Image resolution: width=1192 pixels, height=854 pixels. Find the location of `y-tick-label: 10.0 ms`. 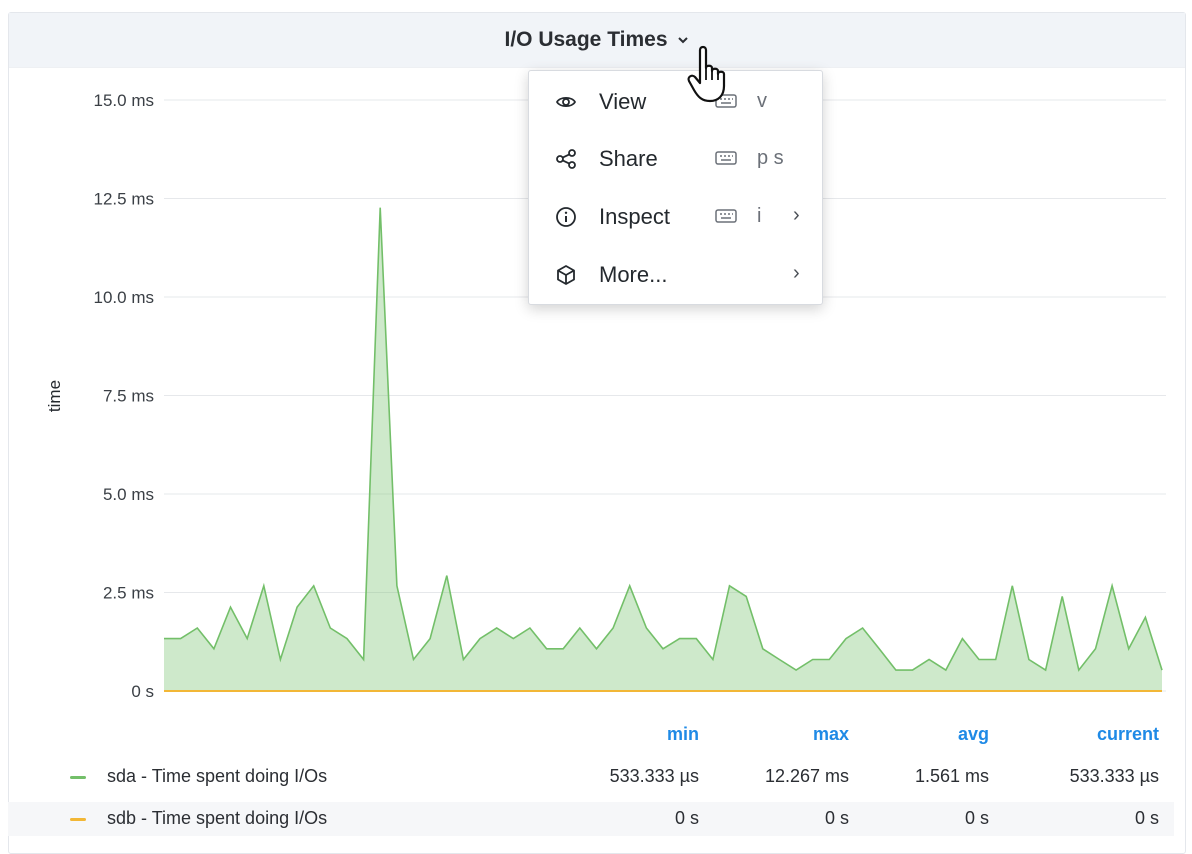

y-tick-label: 10.0 ms is located at coordinates (124, 297).